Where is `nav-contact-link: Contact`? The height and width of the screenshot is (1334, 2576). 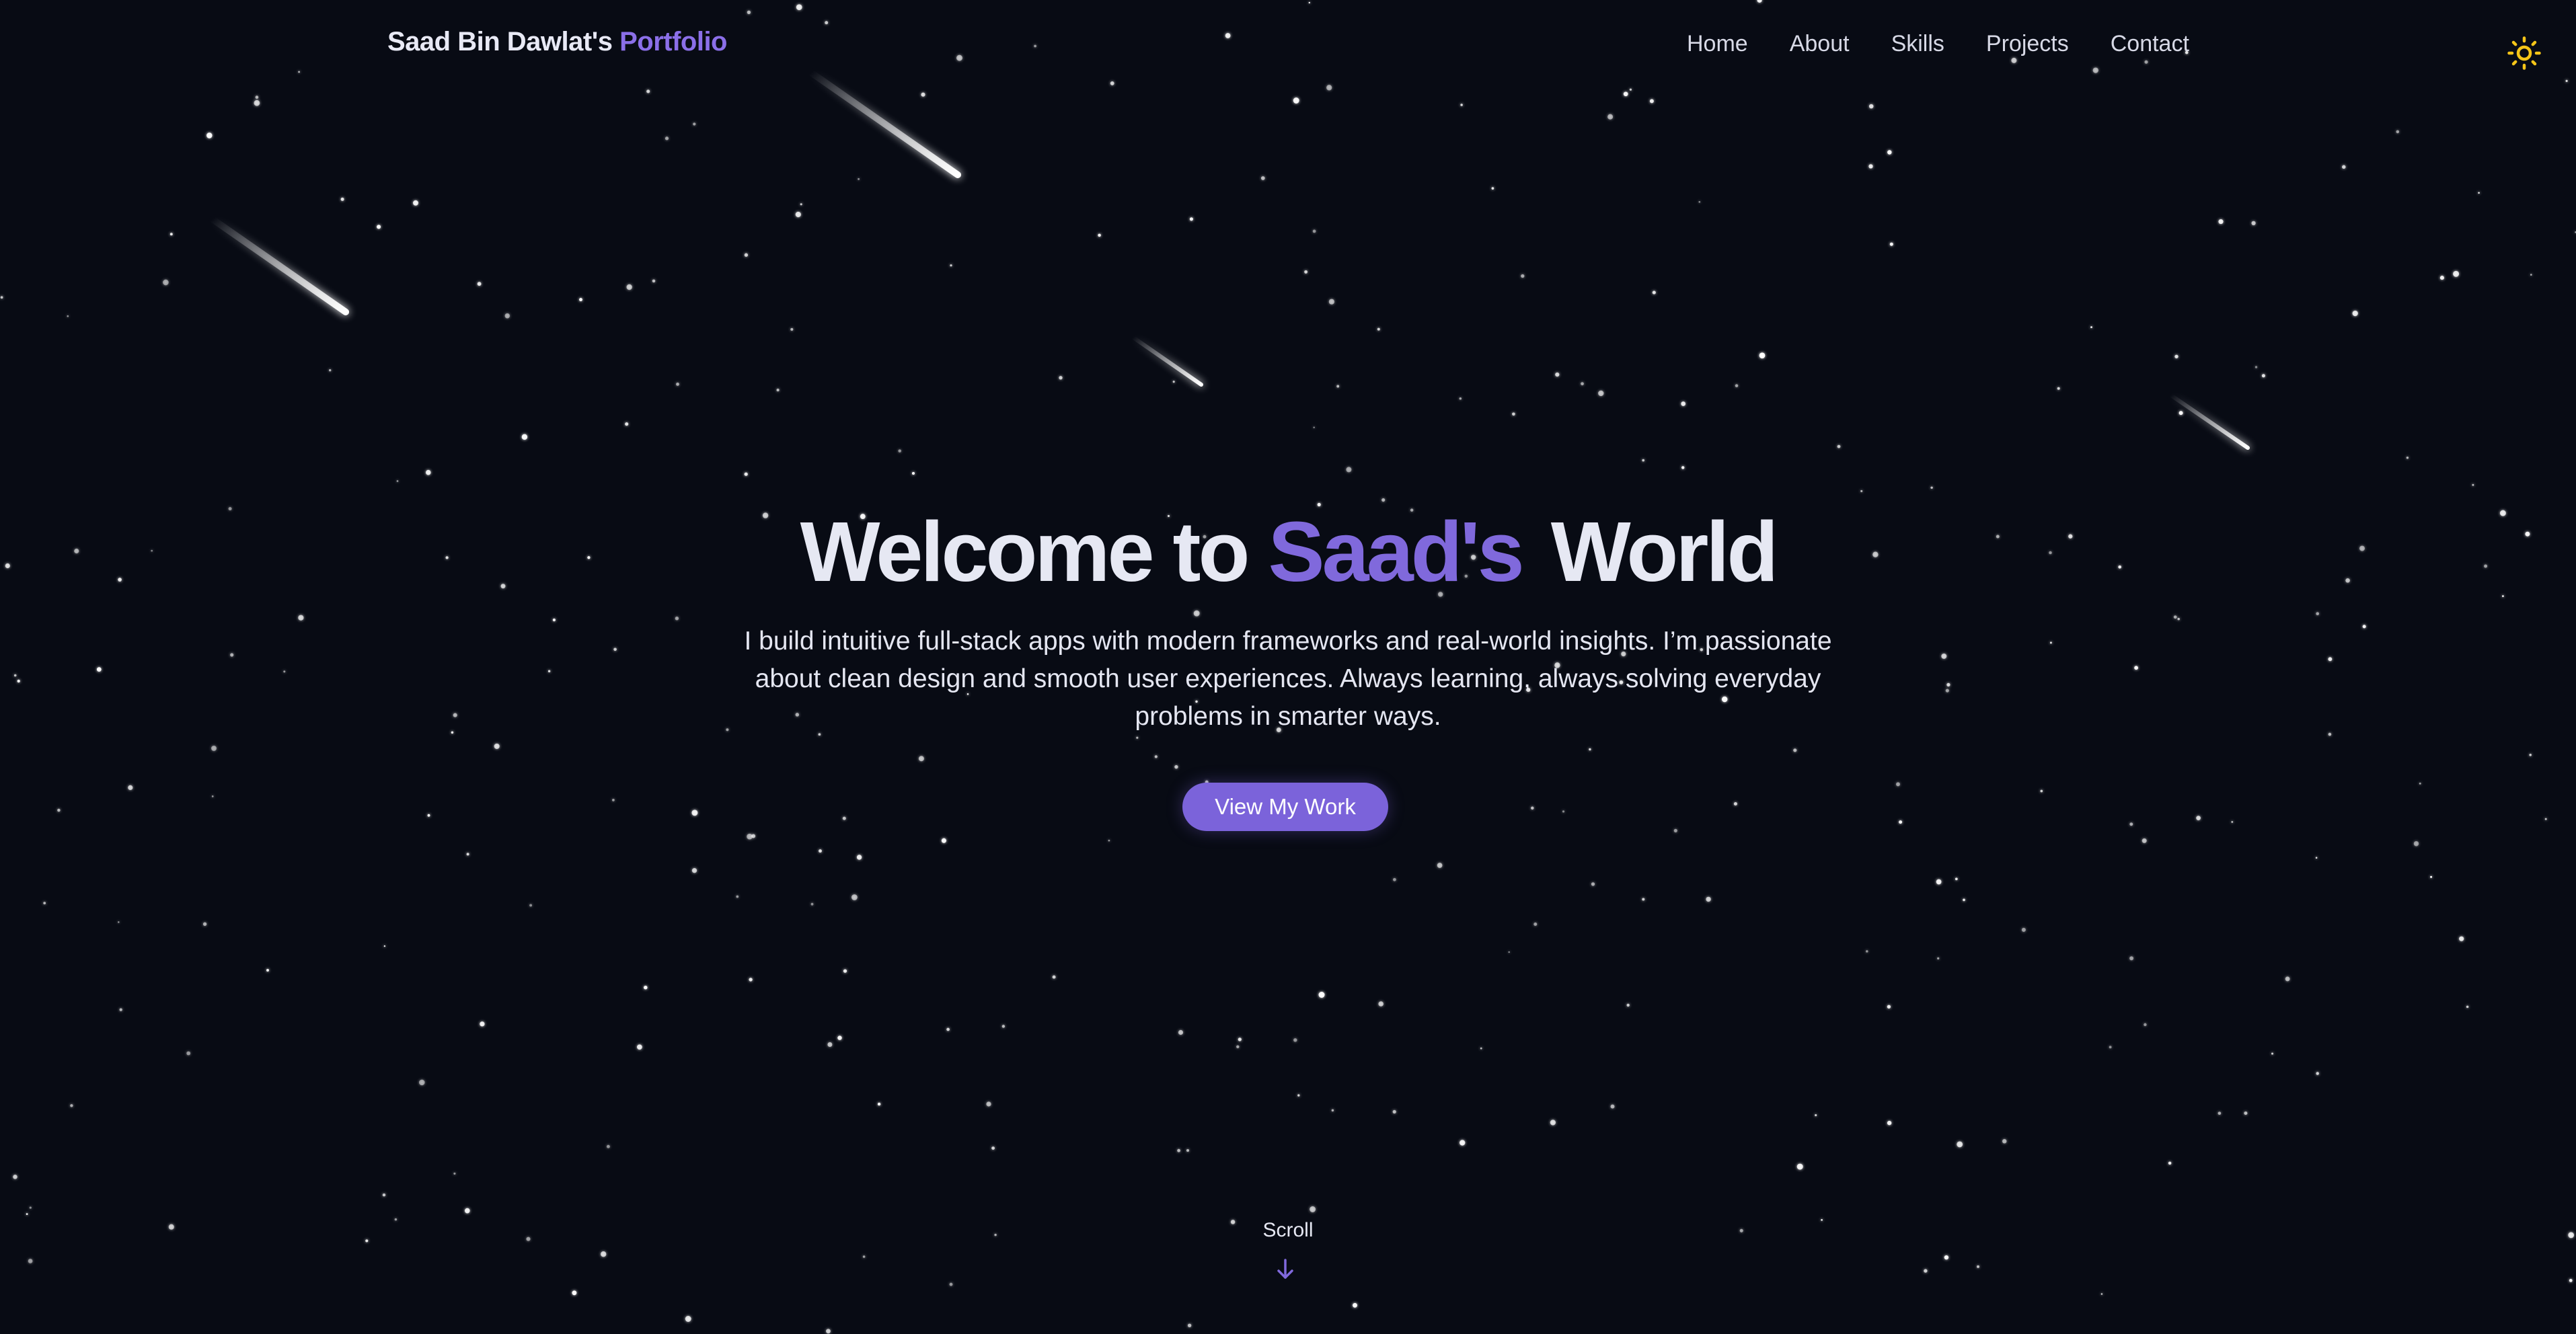 nav-contact-link: Contact is located at coordinates (2150, 44).